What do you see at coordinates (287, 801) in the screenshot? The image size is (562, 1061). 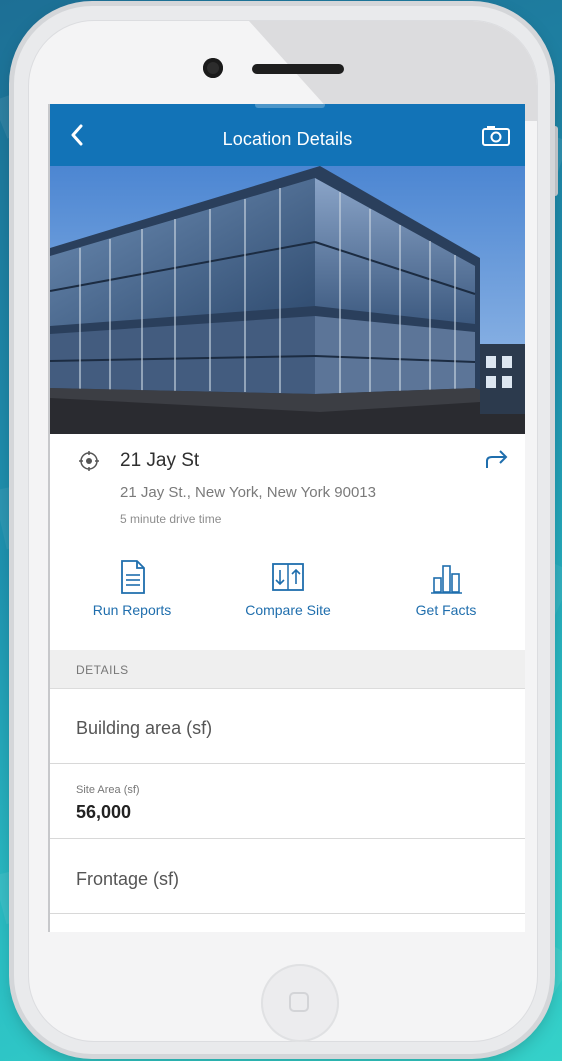 I see `site-area-field: Site Area (sf) 56,000` at bounding box center [287, 801].